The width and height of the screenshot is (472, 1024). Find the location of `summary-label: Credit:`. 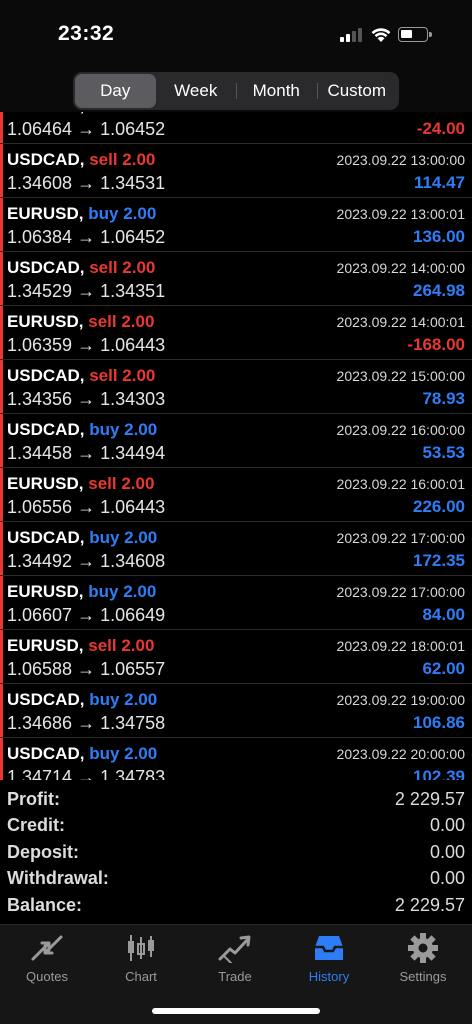

summary-label: Credit: is located at coordinates (36, 825).